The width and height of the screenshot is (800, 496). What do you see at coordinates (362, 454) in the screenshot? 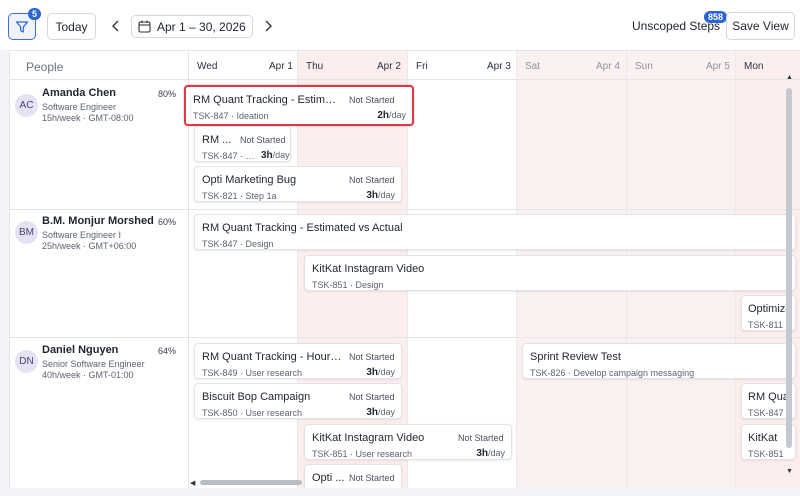
I see `task-subtitle: TSK-851 · User research` at bounding box center [362, 454].